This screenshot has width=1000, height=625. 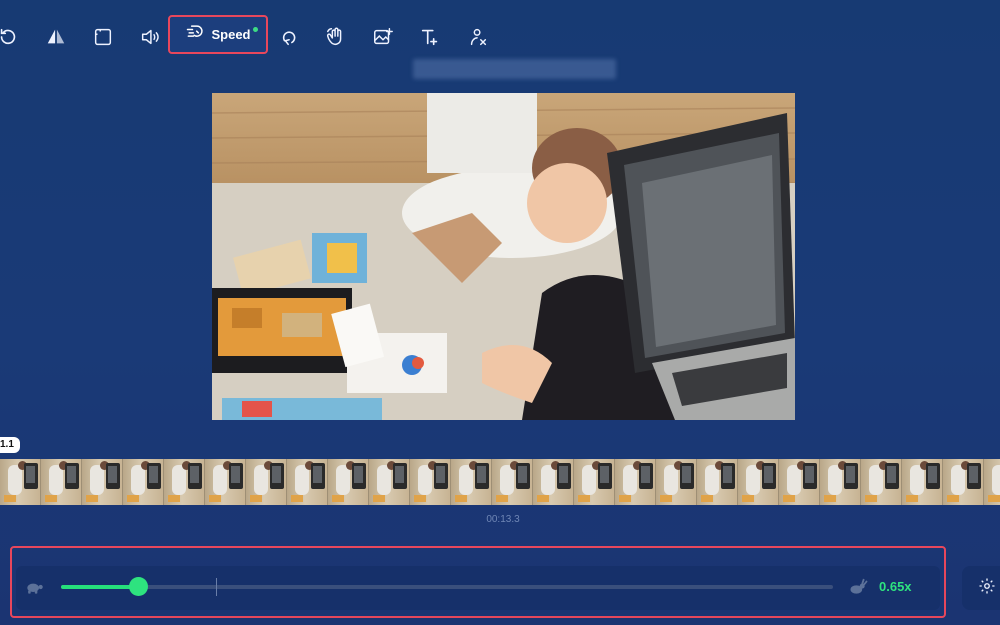 What do you see at coordinates (478, 37) in the screenshot?
I see `remove-person-icon` at bounding box center [478, 37].